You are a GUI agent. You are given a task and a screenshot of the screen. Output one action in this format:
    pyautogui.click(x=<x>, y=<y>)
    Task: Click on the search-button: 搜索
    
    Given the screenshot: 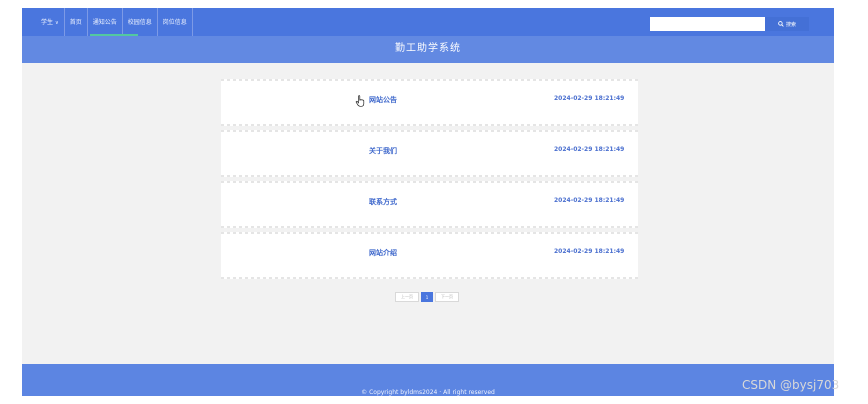 What is the action you would take?
    pyautogui.click(x=787, y=24)
    